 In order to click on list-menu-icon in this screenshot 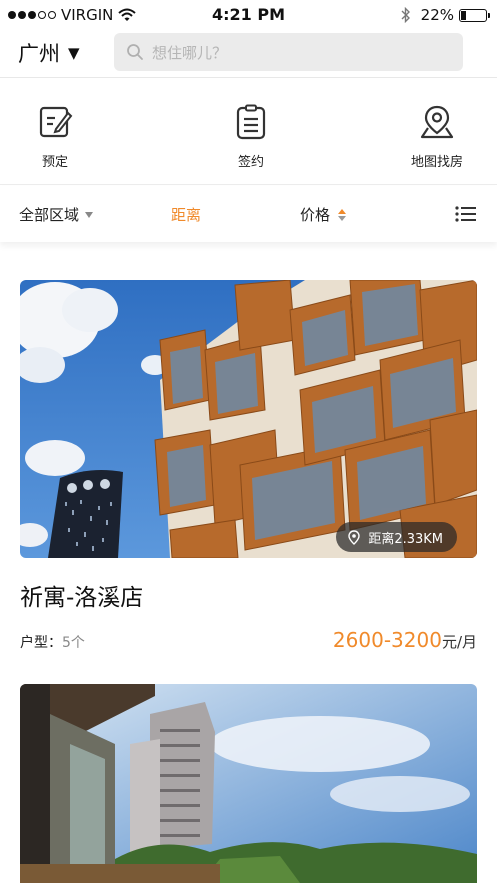, I will do `click(466, 214)`.